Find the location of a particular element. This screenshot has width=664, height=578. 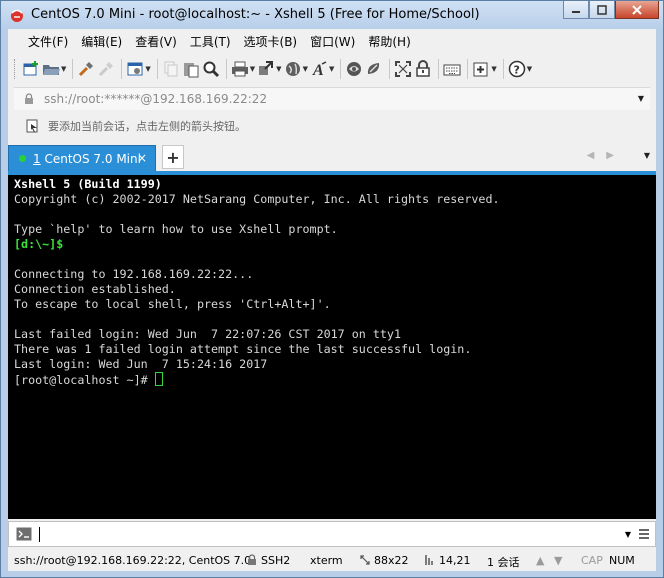

font-button: A ▼ is located at coordinates (322, 69).